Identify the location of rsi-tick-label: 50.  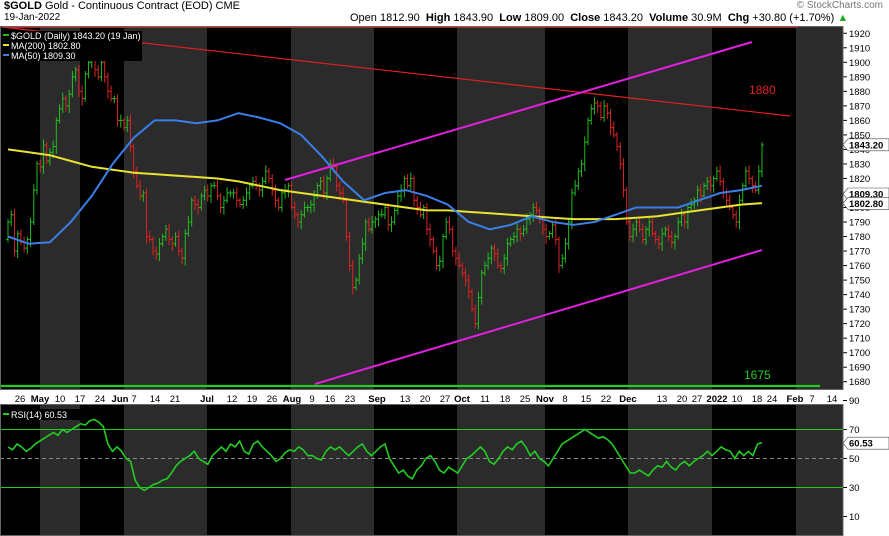
(854, 459).